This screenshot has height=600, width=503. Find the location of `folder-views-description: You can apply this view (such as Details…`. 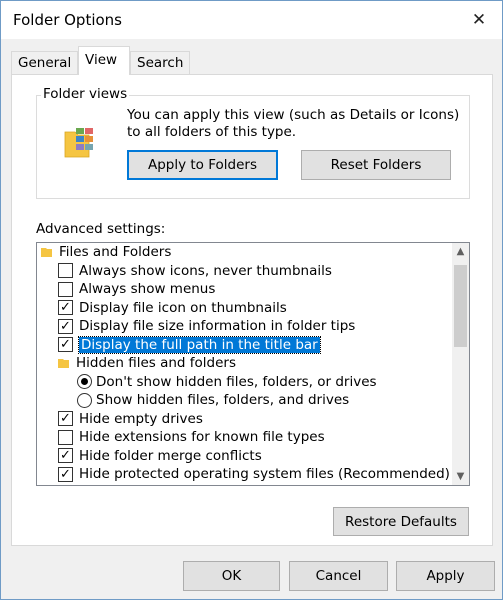

folder-views-description: You can apply this view (such as Details… is located at coordinates (293, 123).